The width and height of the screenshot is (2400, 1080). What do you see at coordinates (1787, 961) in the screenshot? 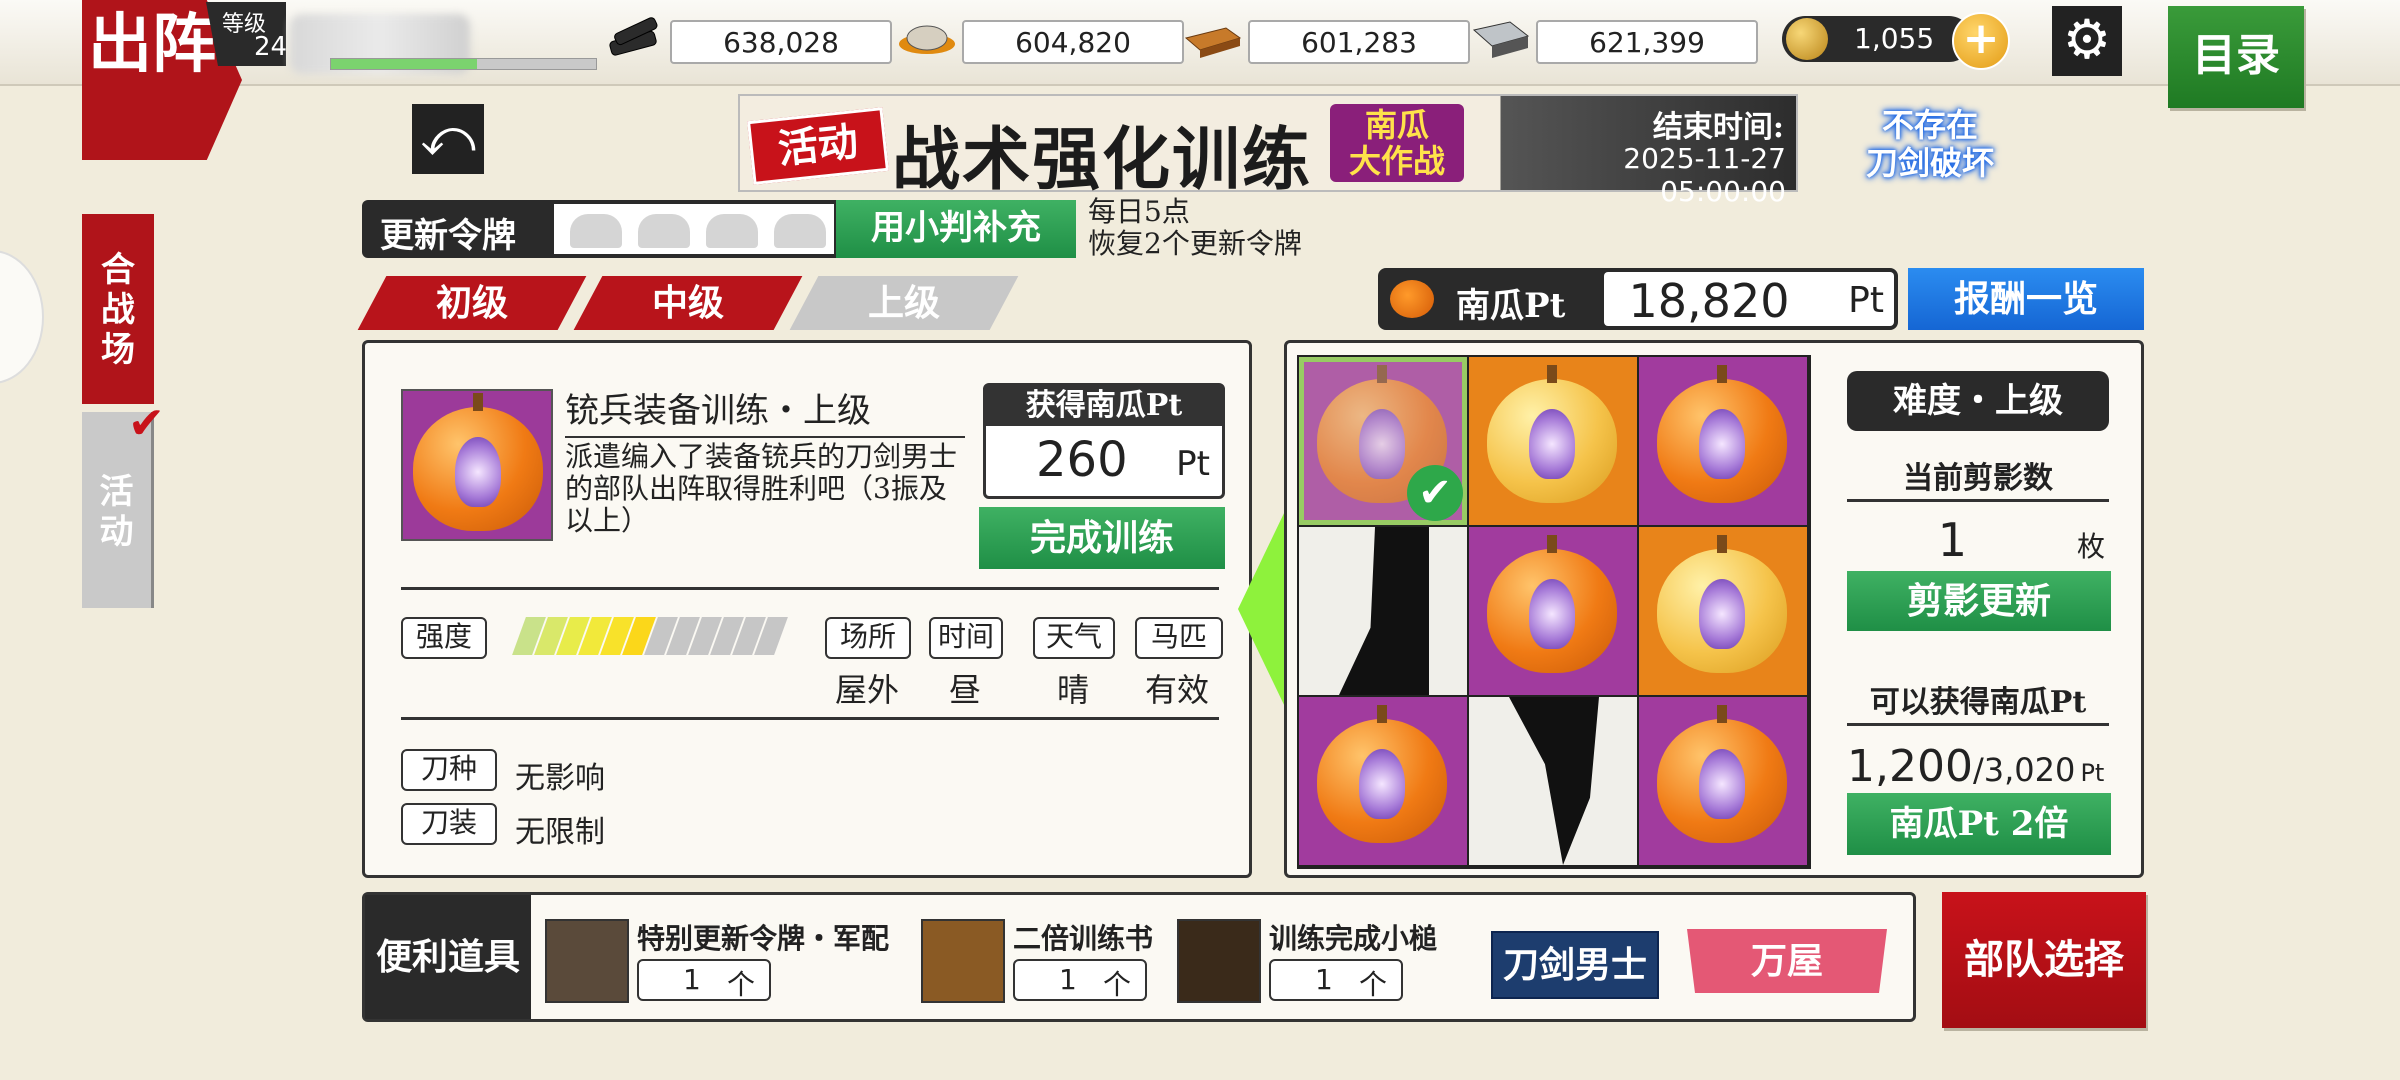
I see `yorozuya-shop-button: 万屋` at bounding box center [1787, 961].